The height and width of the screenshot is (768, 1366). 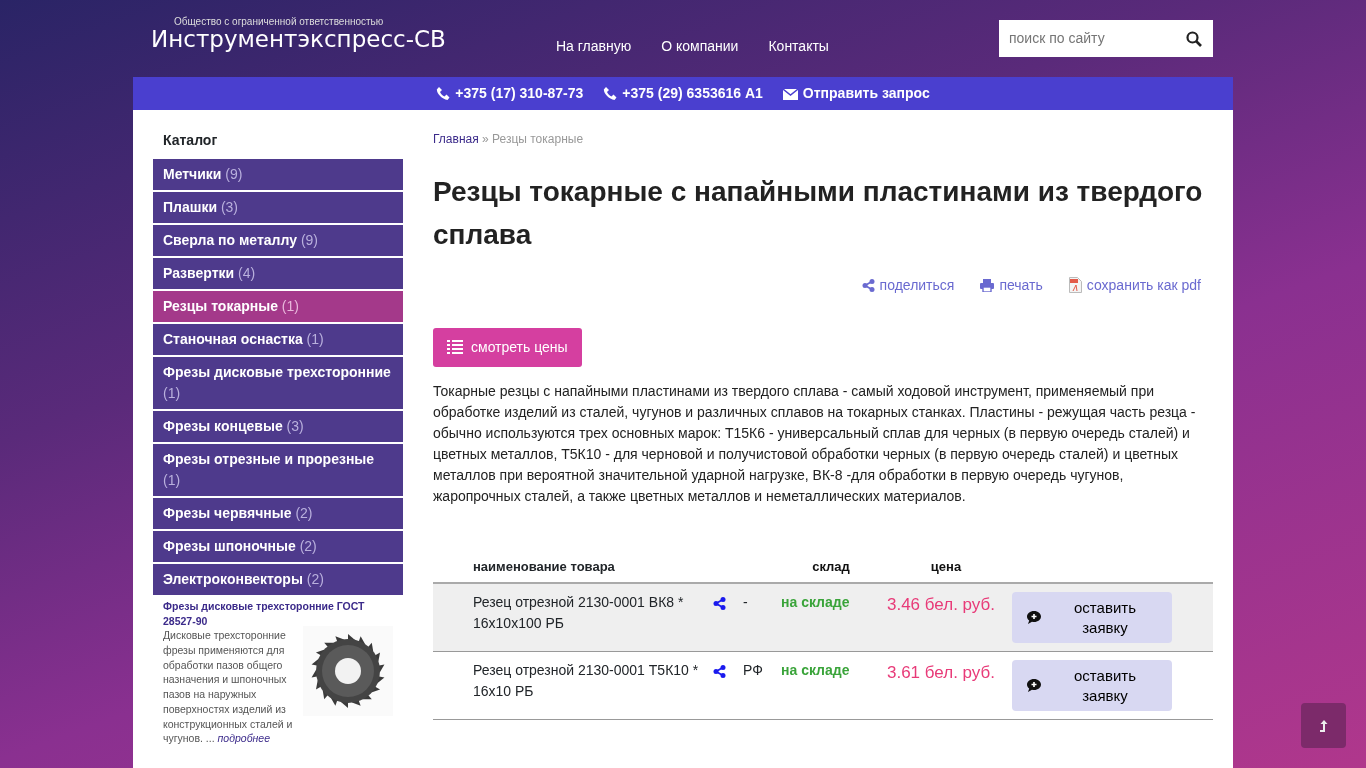 What do you see at coordinates (456, 139) in the screenshot?
I see `breadcrumb-link: Главная` at bounding box center [456, 139].